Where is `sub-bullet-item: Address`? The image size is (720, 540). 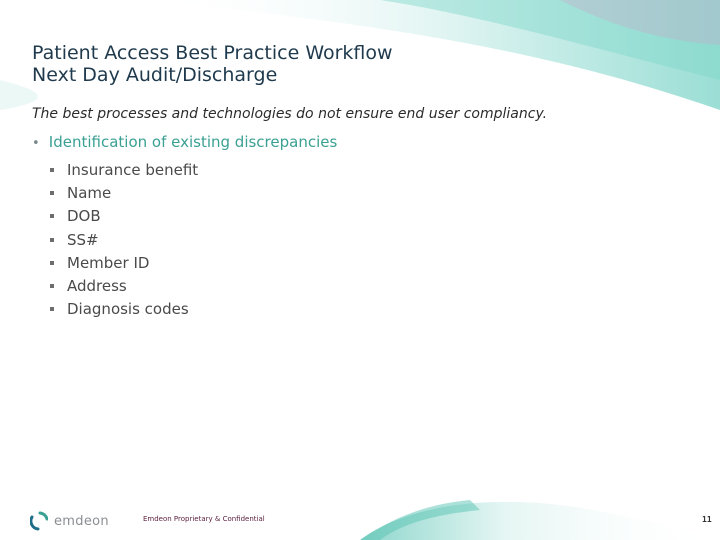 sub-bullet-item: Address is located at coordinates (124, 285).